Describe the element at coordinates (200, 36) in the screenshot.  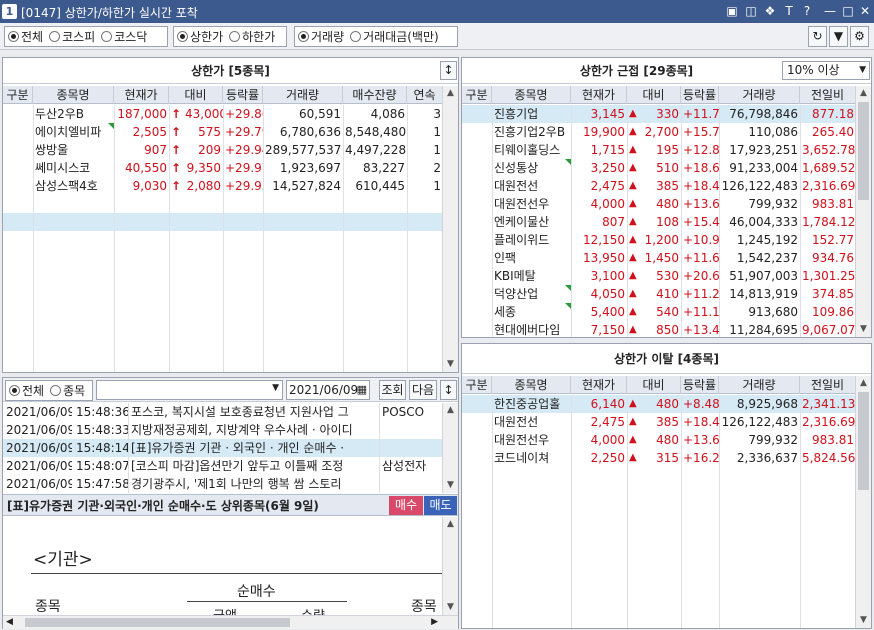
I see `radio-upper-limit: 상한가` at that location.